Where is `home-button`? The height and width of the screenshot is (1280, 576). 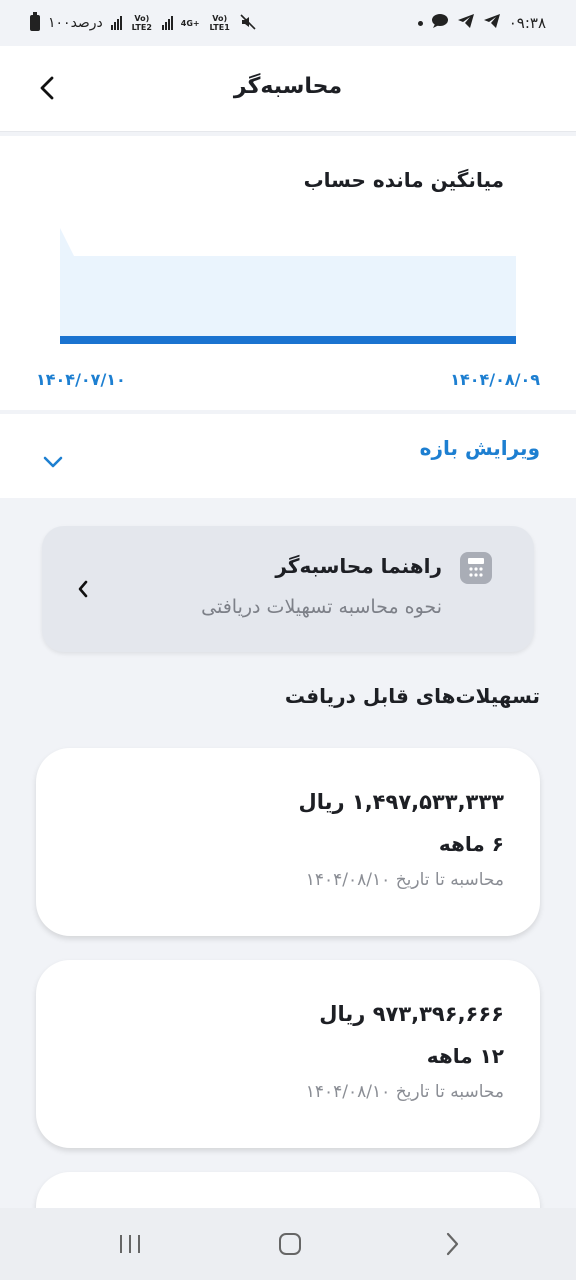 home-button is located at coordinates (290, 1244).